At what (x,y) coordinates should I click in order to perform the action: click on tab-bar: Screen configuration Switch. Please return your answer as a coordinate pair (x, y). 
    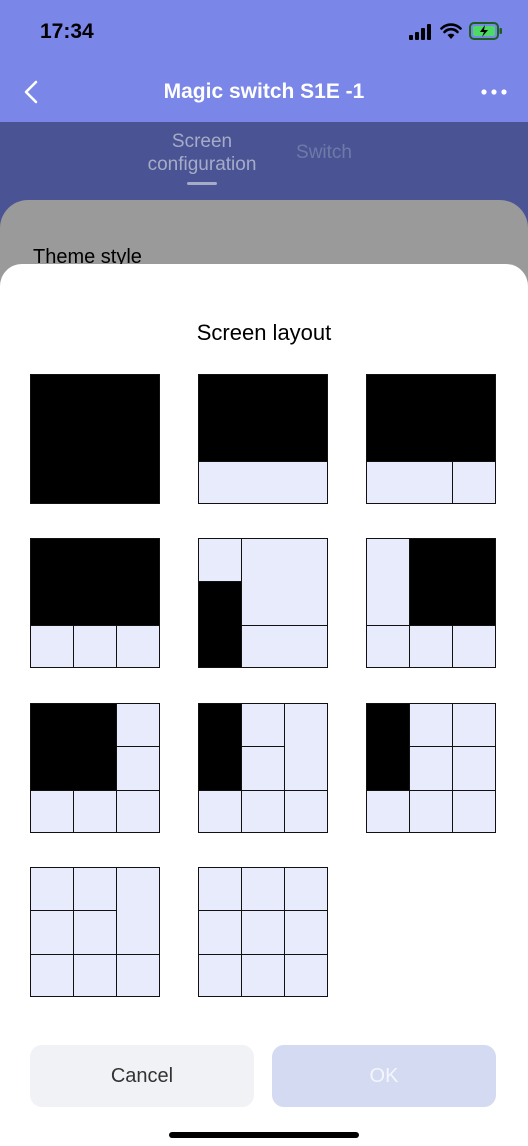
    Looking at the image, I should click on (264, 162).